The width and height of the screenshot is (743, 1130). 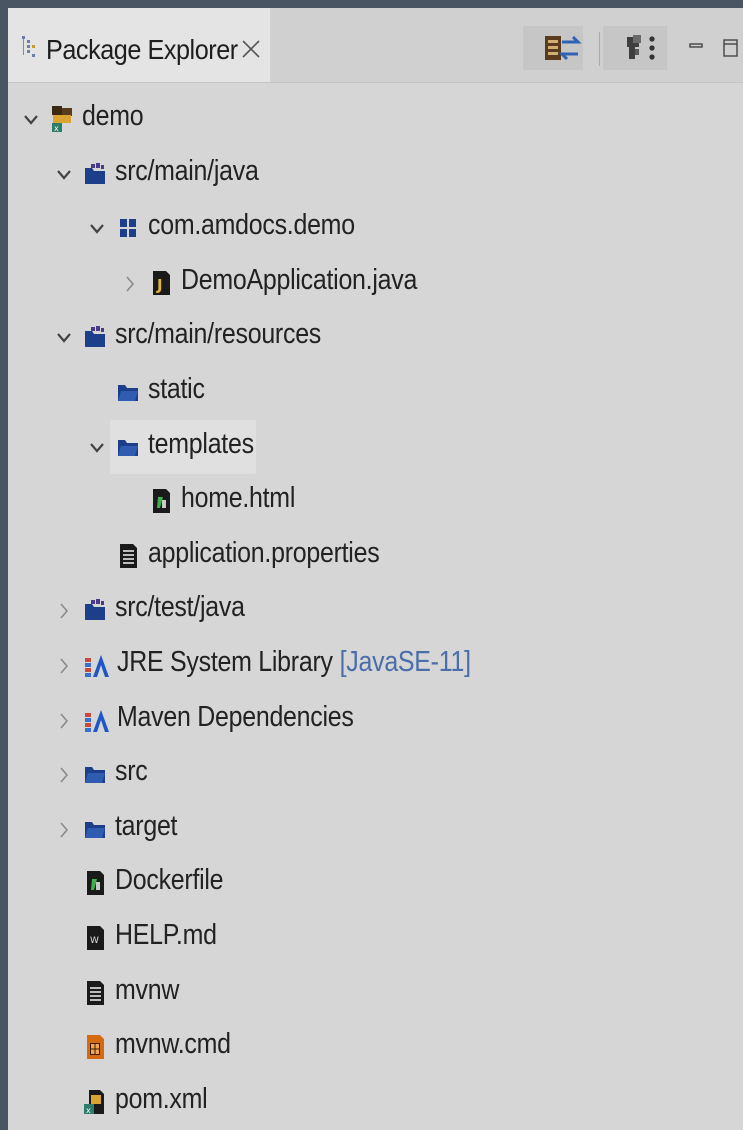 I want to click on java-file-icon: J, so click(x=161, y=283).